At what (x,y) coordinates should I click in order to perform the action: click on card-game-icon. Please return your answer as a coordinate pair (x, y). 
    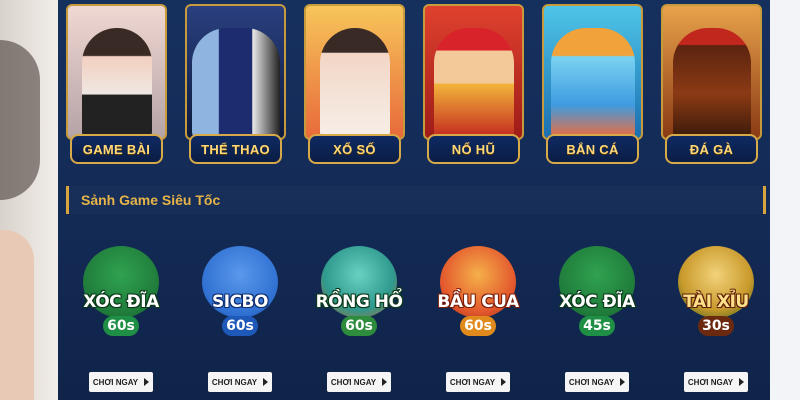
    Looking at the image, I should click on (116, 72).